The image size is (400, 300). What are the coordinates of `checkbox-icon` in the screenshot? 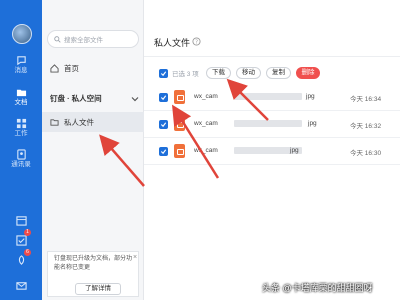 It's located at (21, 240).